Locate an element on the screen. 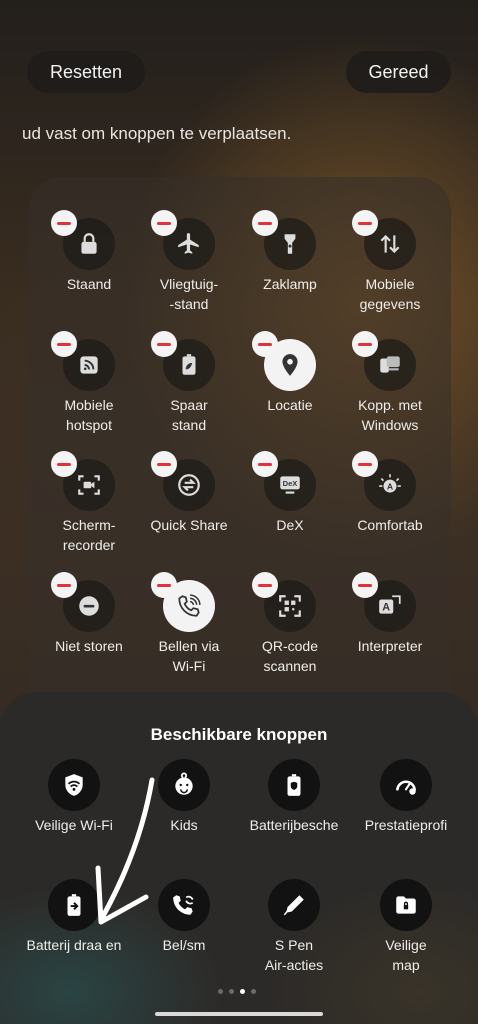 This screenshot has width=478, height=1024. tile-label: Locatie is located at coordinates (290, 405).